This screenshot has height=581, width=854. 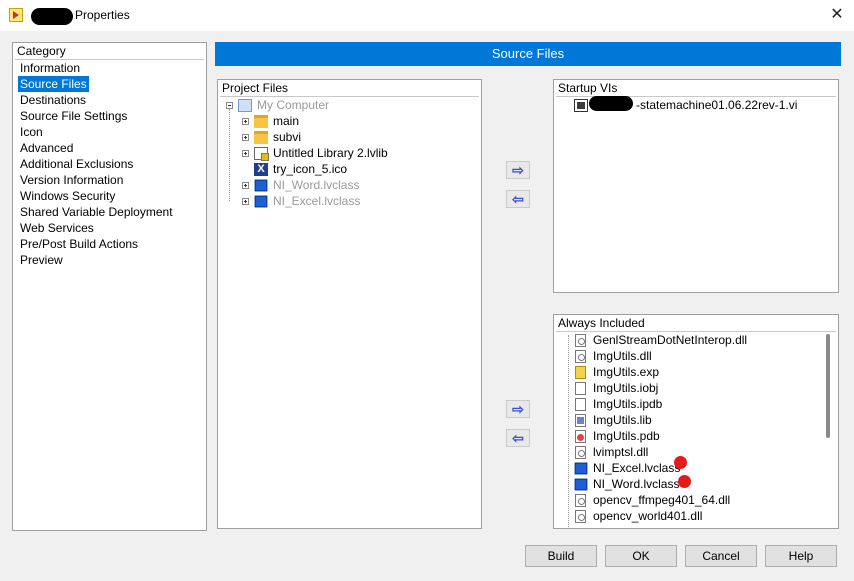 I want to click on tree-item-label: try_icon_5.ico, so click(x=310, y=169).